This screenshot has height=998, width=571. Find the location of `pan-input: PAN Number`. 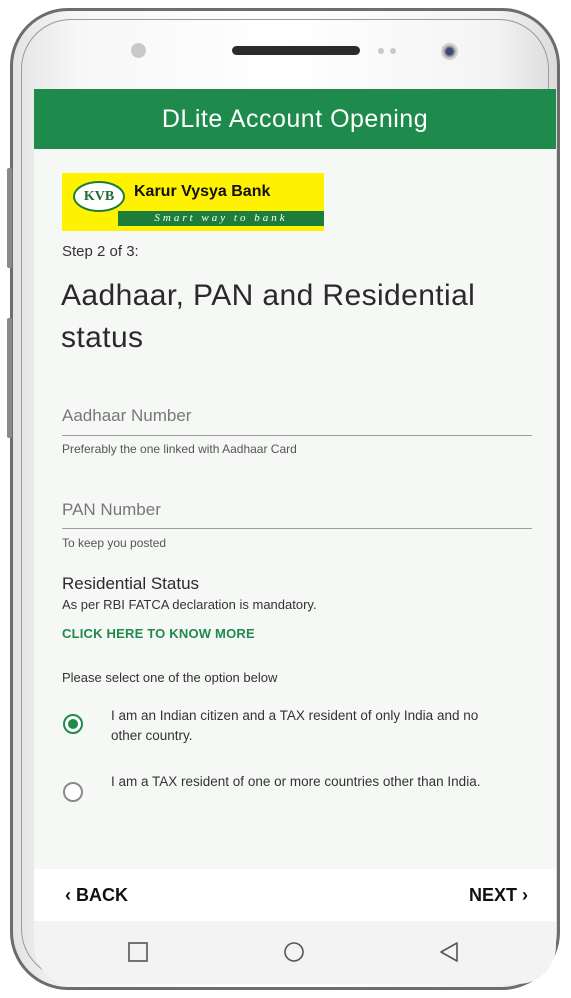

pan-input: PAN Number is located at coordinates (111, 510).